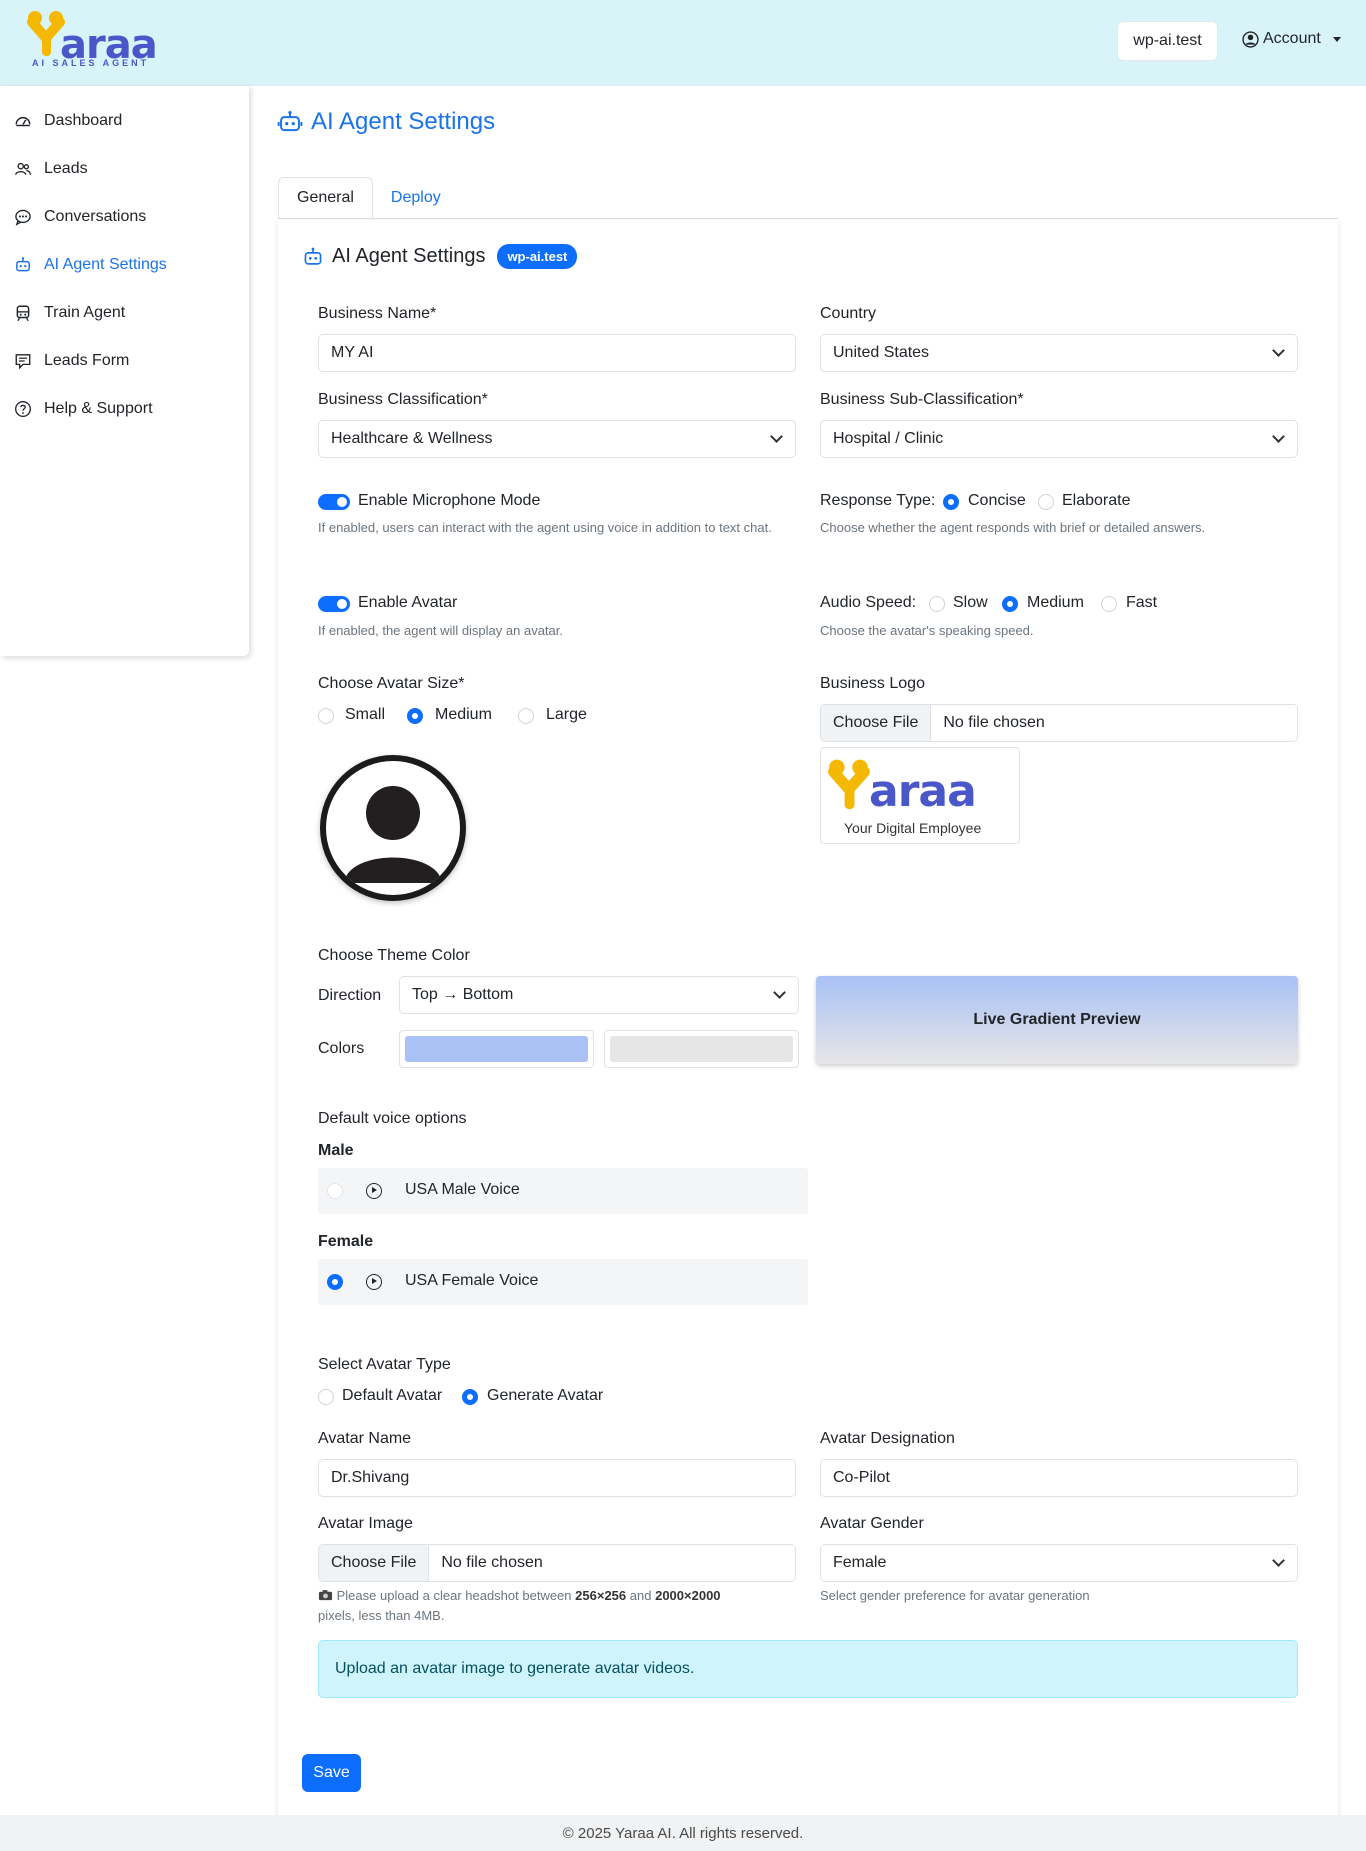 The image size is (1366, 1851). Describe the element at coordinates (1059, 353) in the screenshot. I see `country-select: United States` at that location.